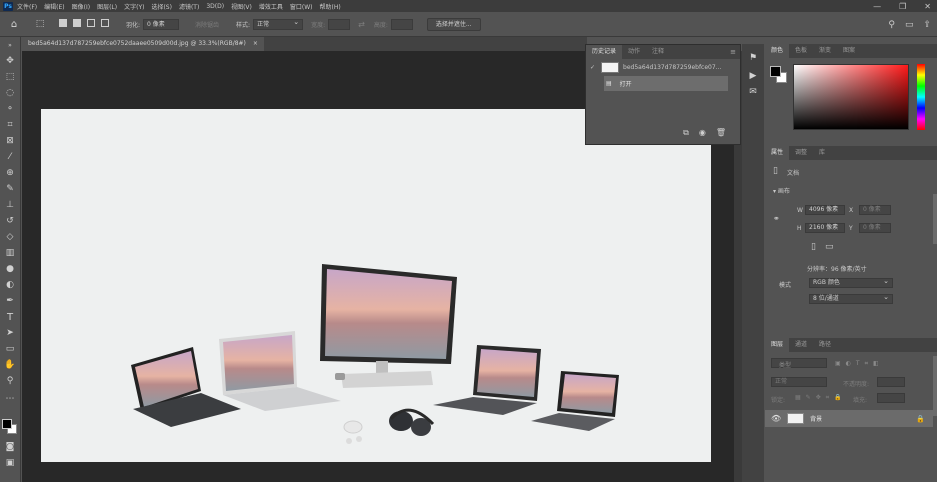  I want to click on tab-color: 颜色, so click(777, 51).